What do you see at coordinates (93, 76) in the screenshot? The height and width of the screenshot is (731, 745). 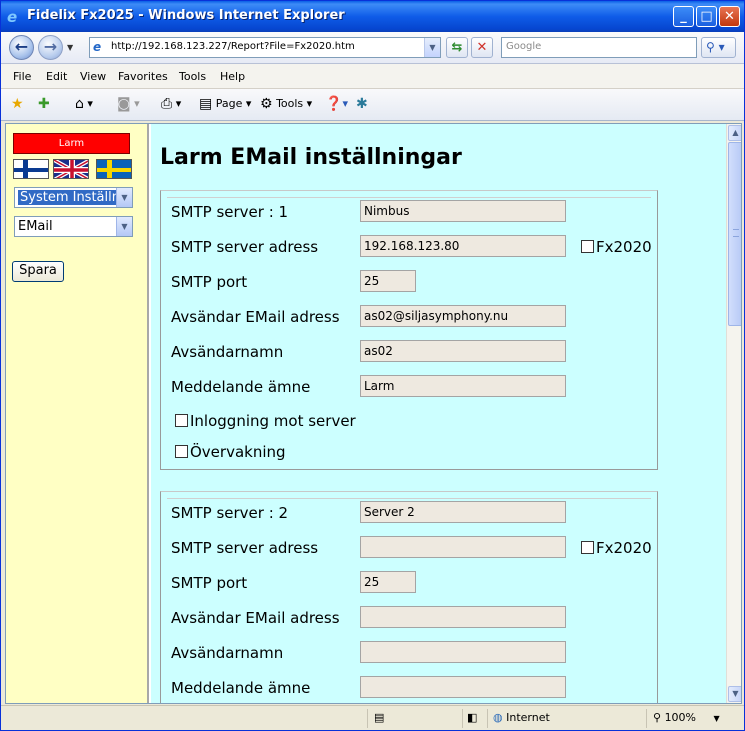 I see `menu-view: View` at bounding box center [93, 76].